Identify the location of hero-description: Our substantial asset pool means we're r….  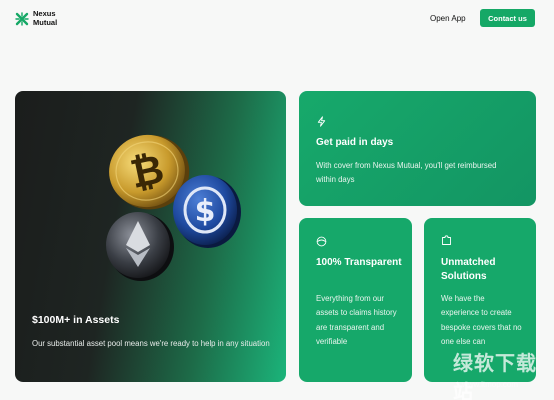
(151, 343).